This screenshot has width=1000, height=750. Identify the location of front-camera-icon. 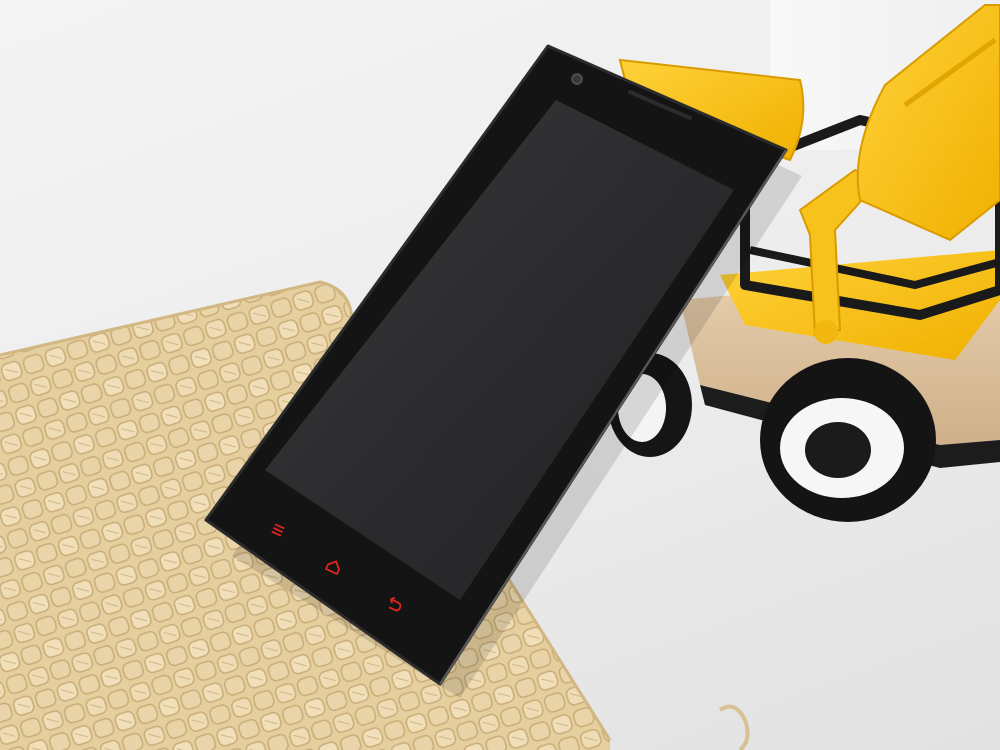
(577, 79).